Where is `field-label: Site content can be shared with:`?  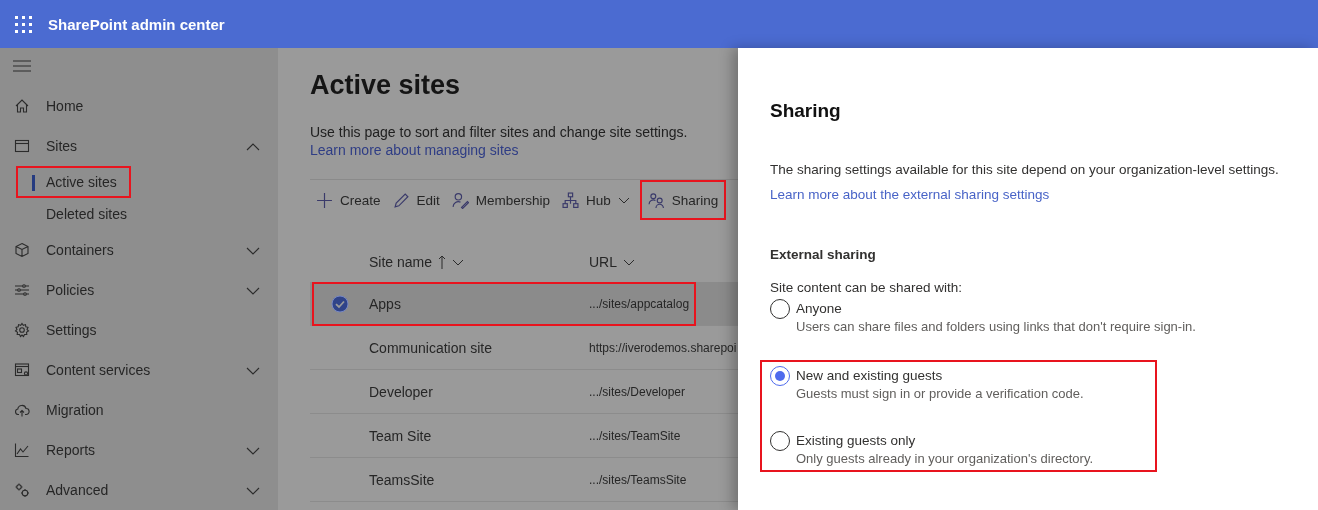 field-label: Site content can be shared with: is located at coordinates (867, 287).